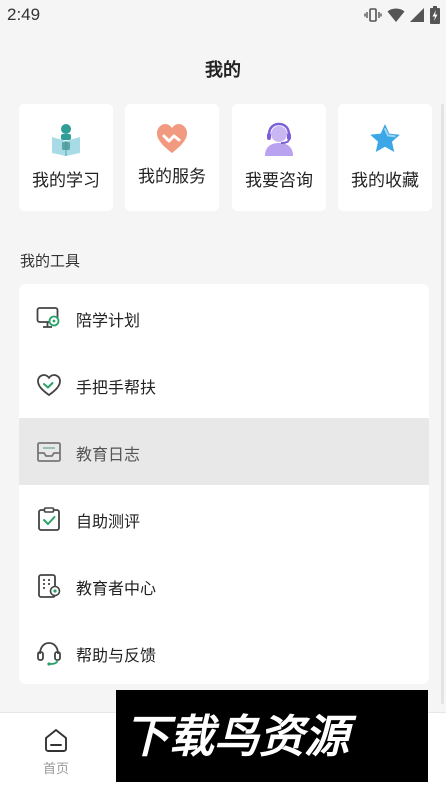 The height and width of the screenshot is (792, 446). I want to click on tool-label: 帮助与反馈, so click(116, 655).